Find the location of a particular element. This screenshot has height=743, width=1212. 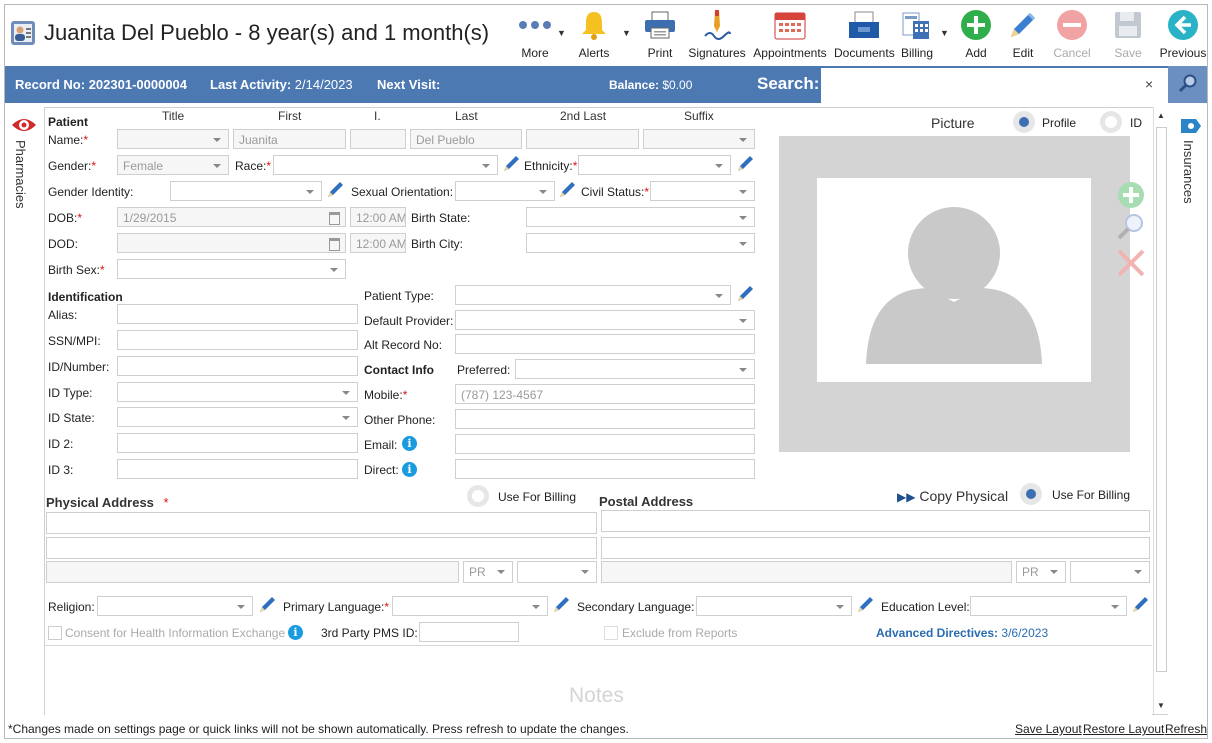

consent-checkbox is located at coordinates (55, 633).